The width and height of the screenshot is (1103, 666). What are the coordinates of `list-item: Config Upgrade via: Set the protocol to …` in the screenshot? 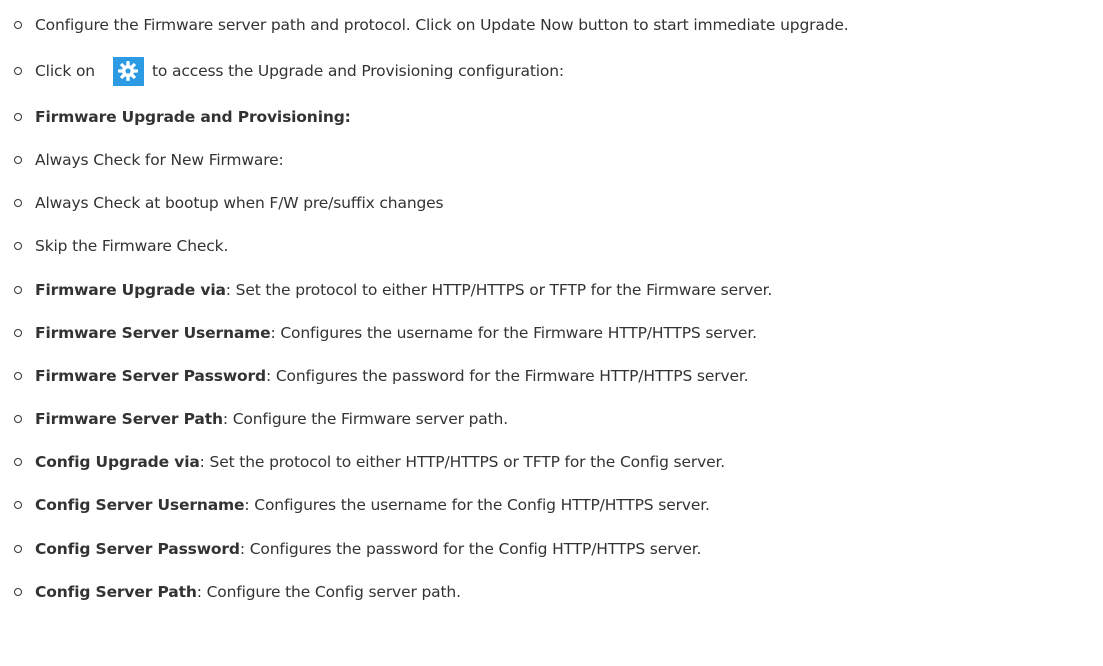 It's located at (369, 462).